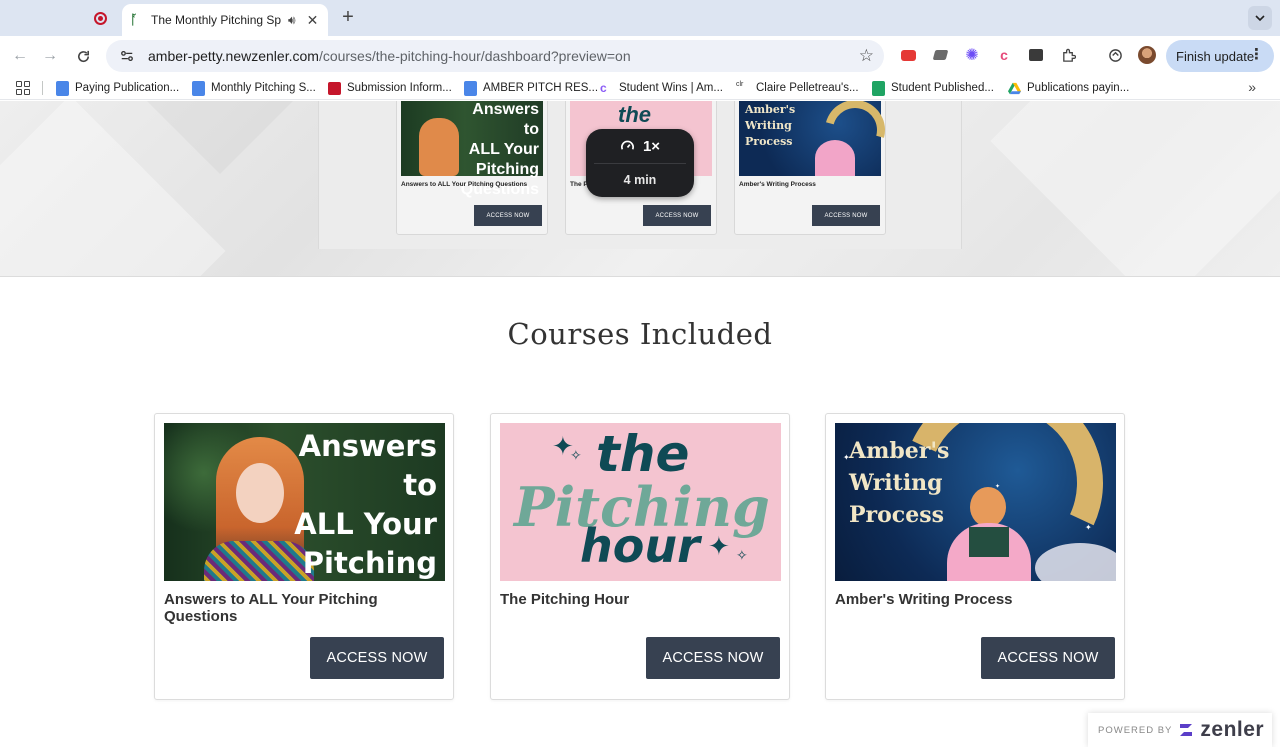  I want to click on mini-course-title: Answers to ALL Your Pitching Questions, so click(464, 184).